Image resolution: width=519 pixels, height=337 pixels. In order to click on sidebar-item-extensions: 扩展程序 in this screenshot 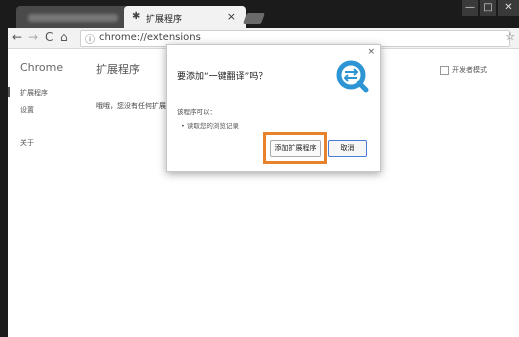, I will do `click(34, 93)`.